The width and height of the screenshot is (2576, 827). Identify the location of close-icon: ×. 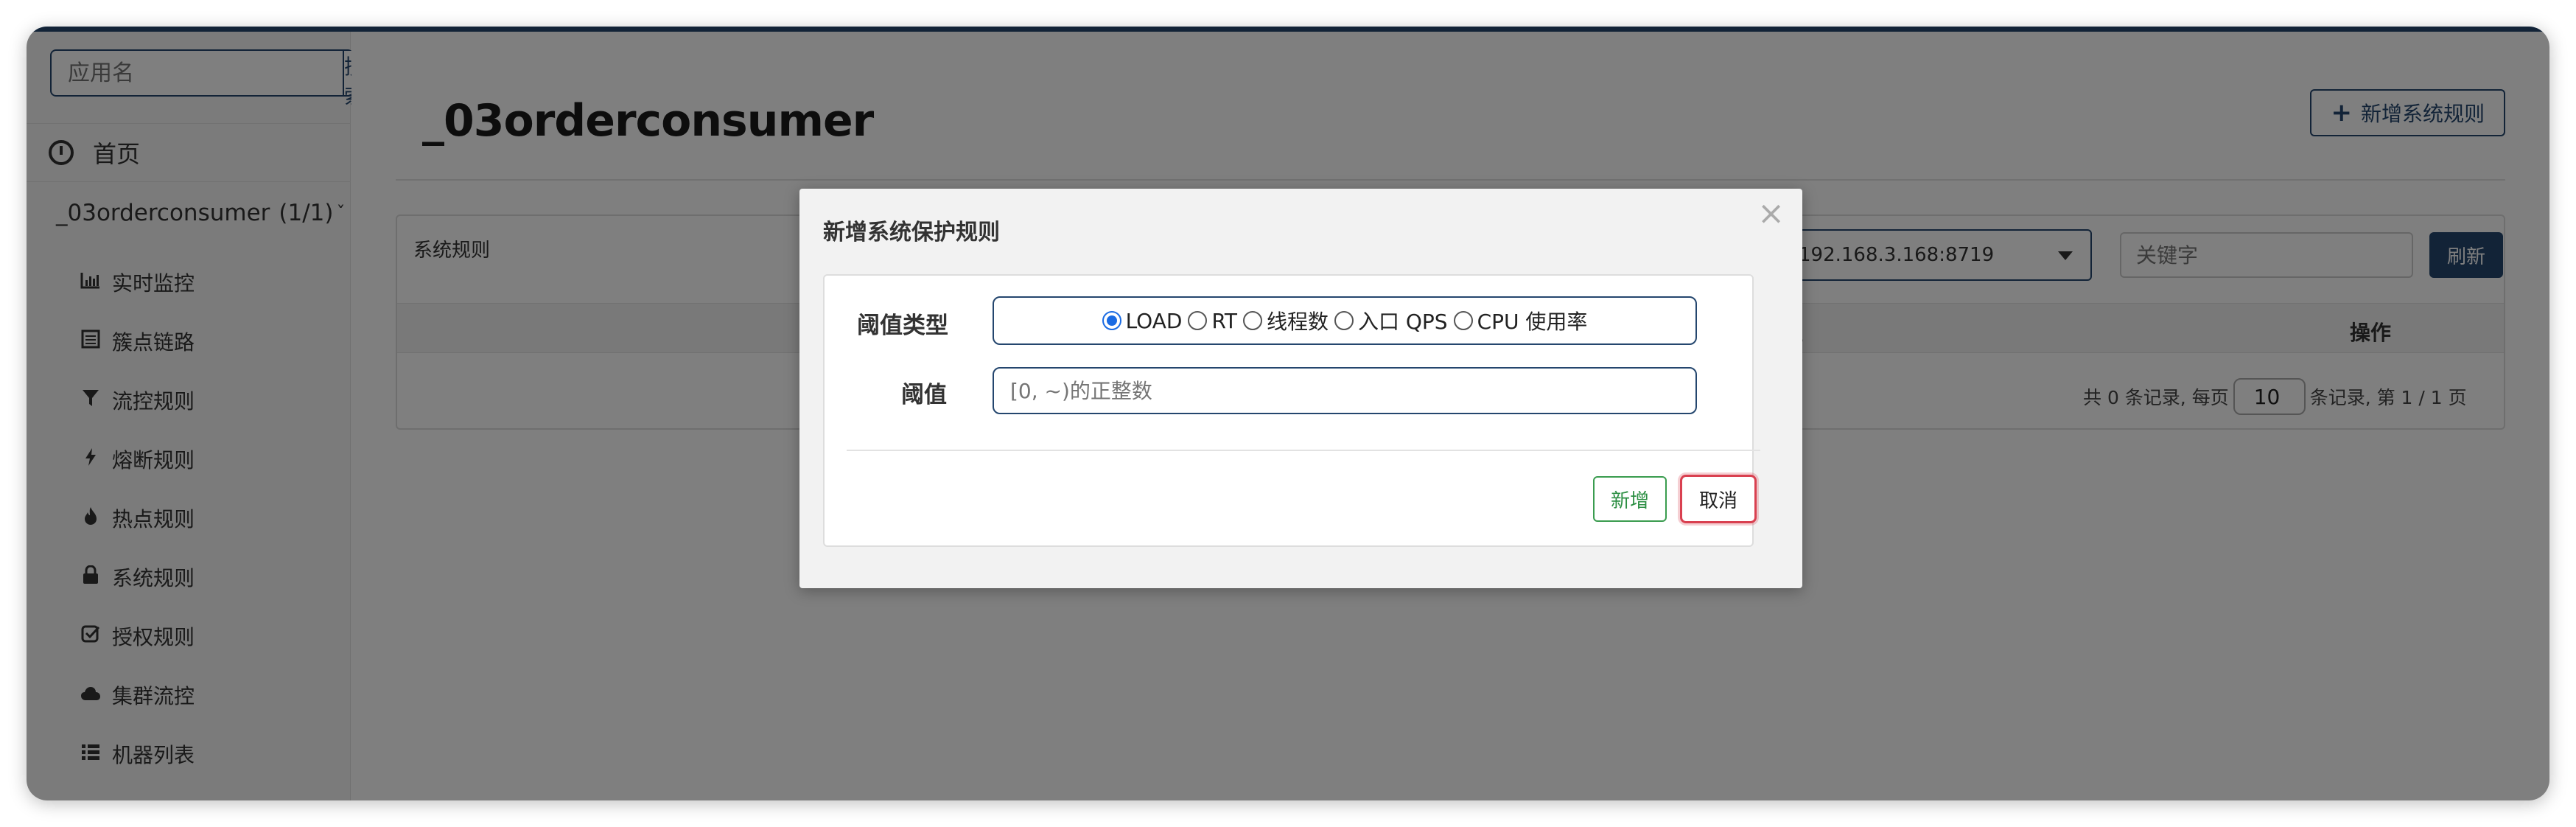
(1771, 214).